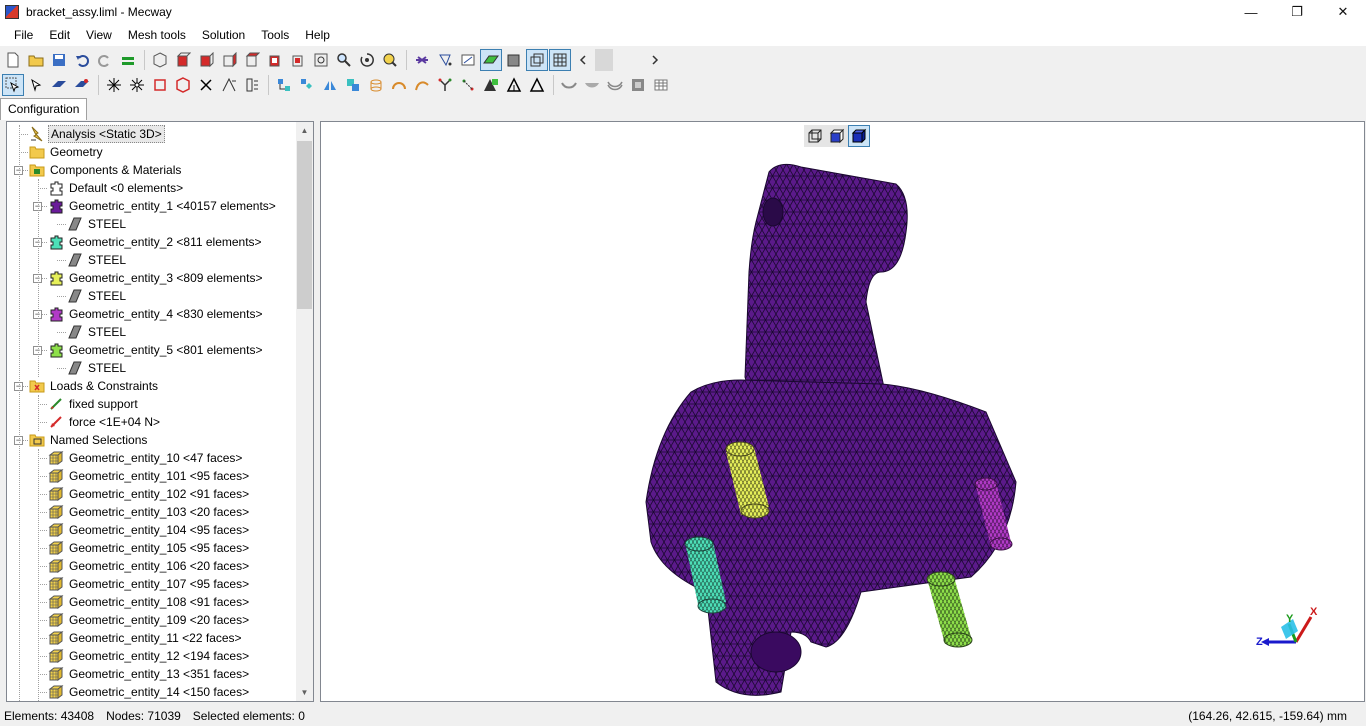 This screenshot has width=1366, height=726. What do you see at coordinates (422, 60) in the screenshot?
I see `hide-button` at bounding box center [422, 60].